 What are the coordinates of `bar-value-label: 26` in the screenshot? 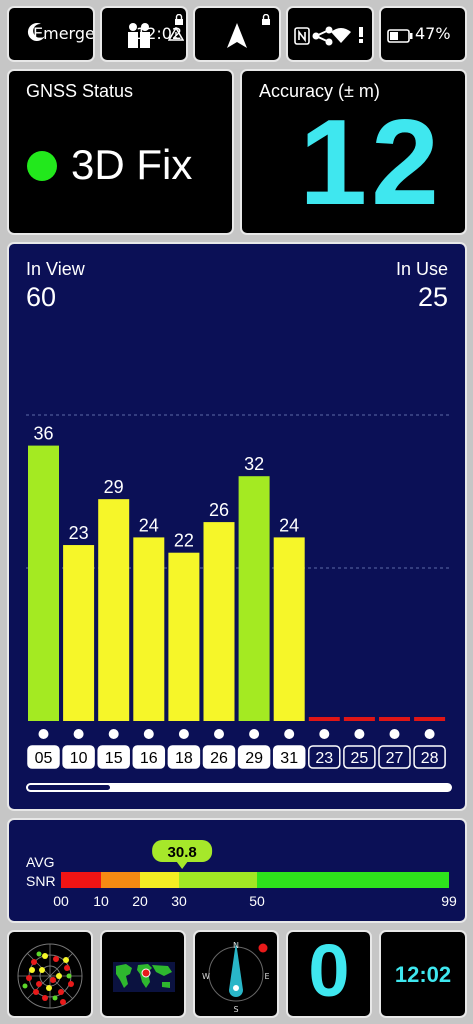 It's located at (219, 510).